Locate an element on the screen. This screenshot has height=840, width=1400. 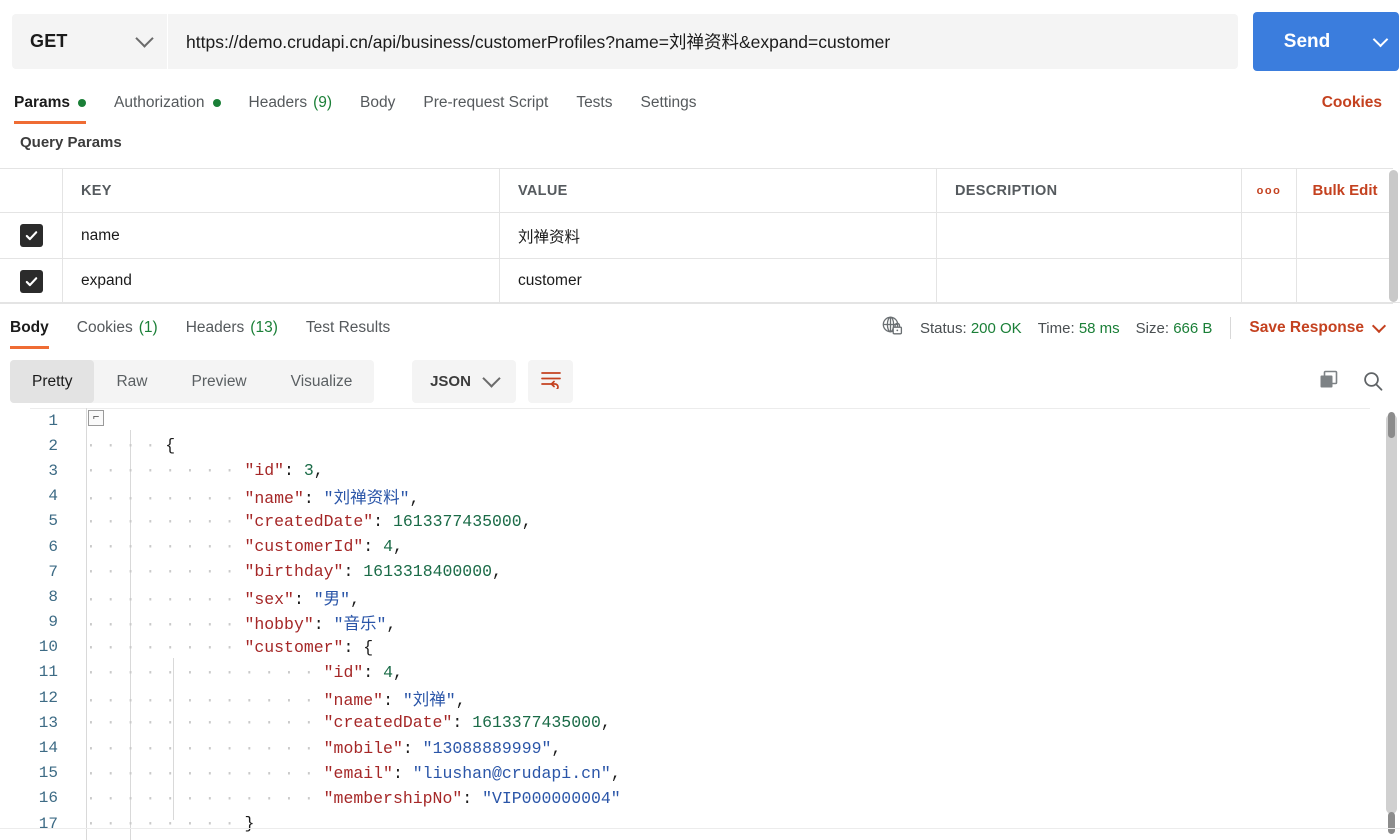
code-token: 4 is located at coordinates (388, 547).